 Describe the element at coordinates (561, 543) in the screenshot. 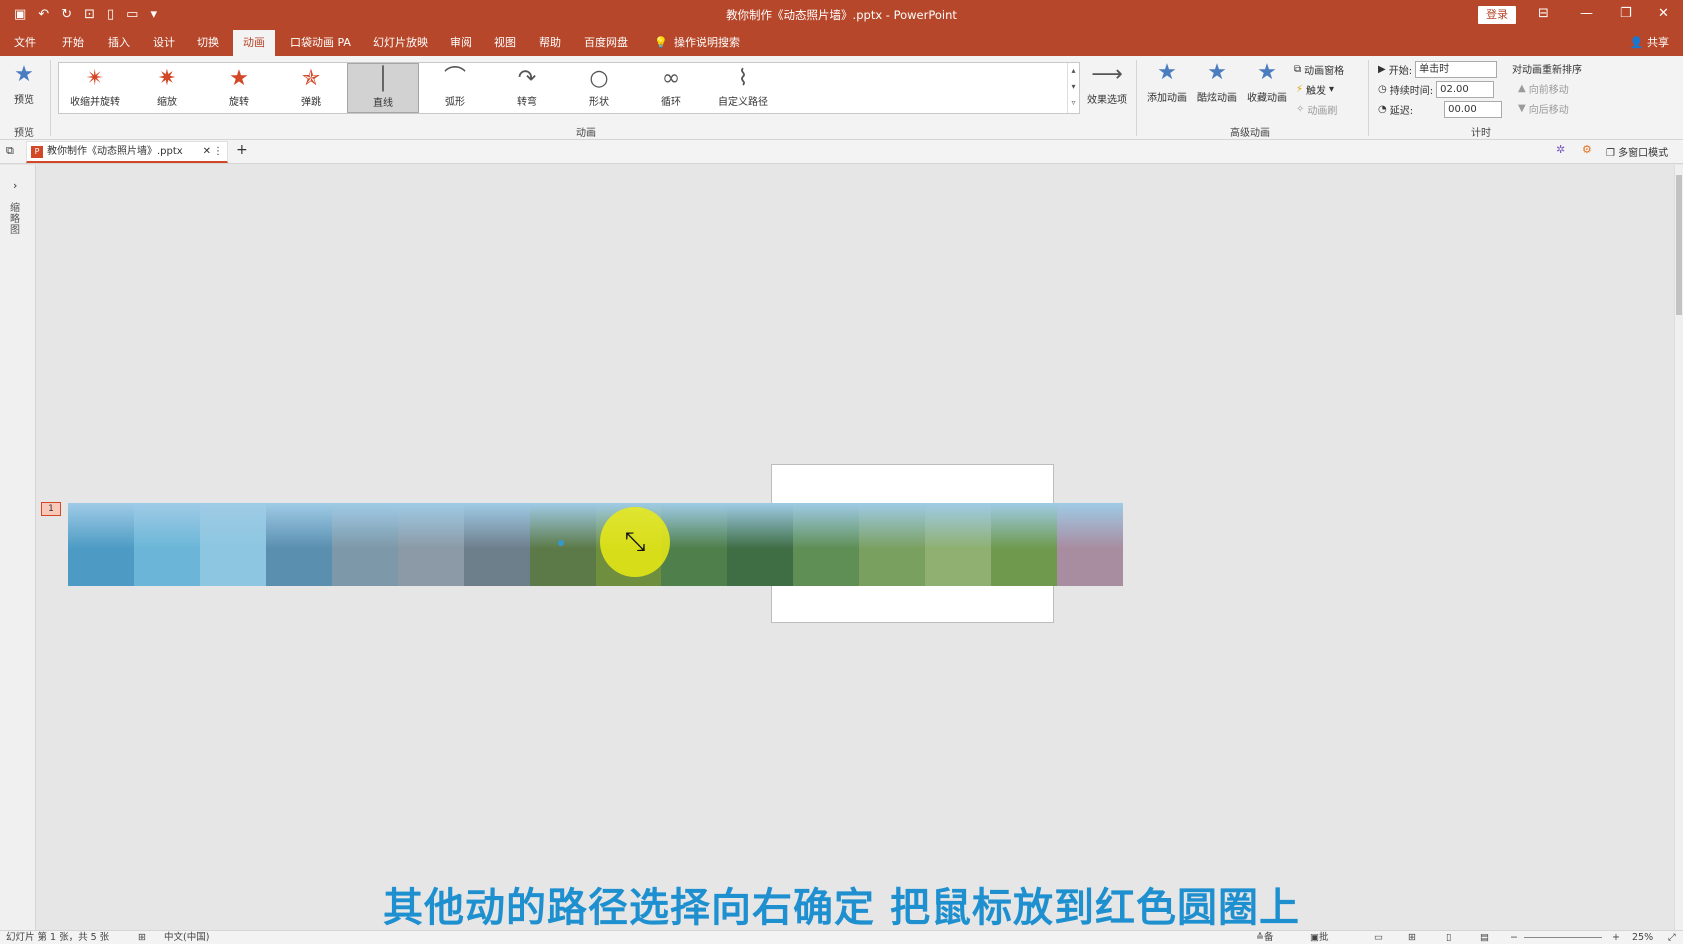

I see `motion-path-start-point` at that location.